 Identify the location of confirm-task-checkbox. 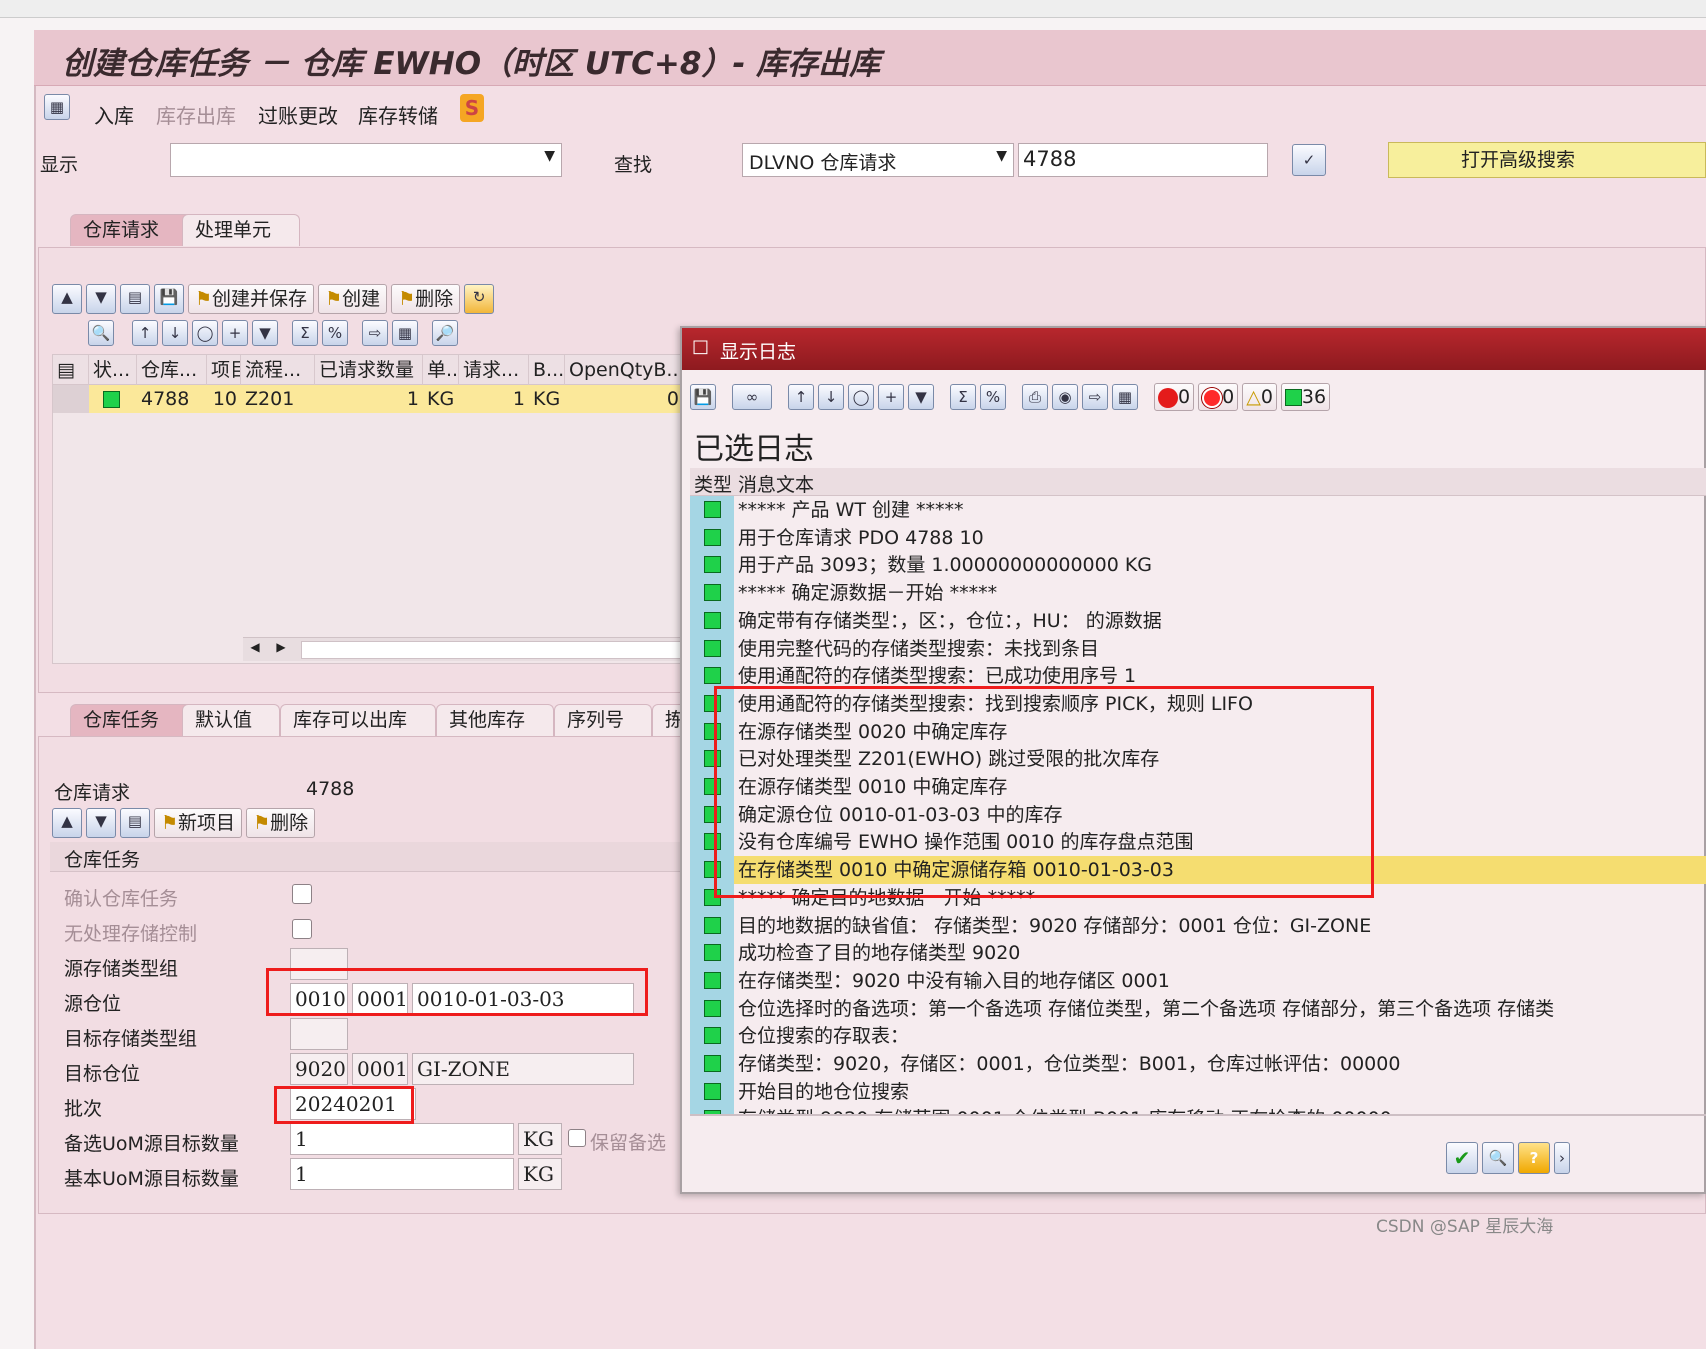
(302, 894).